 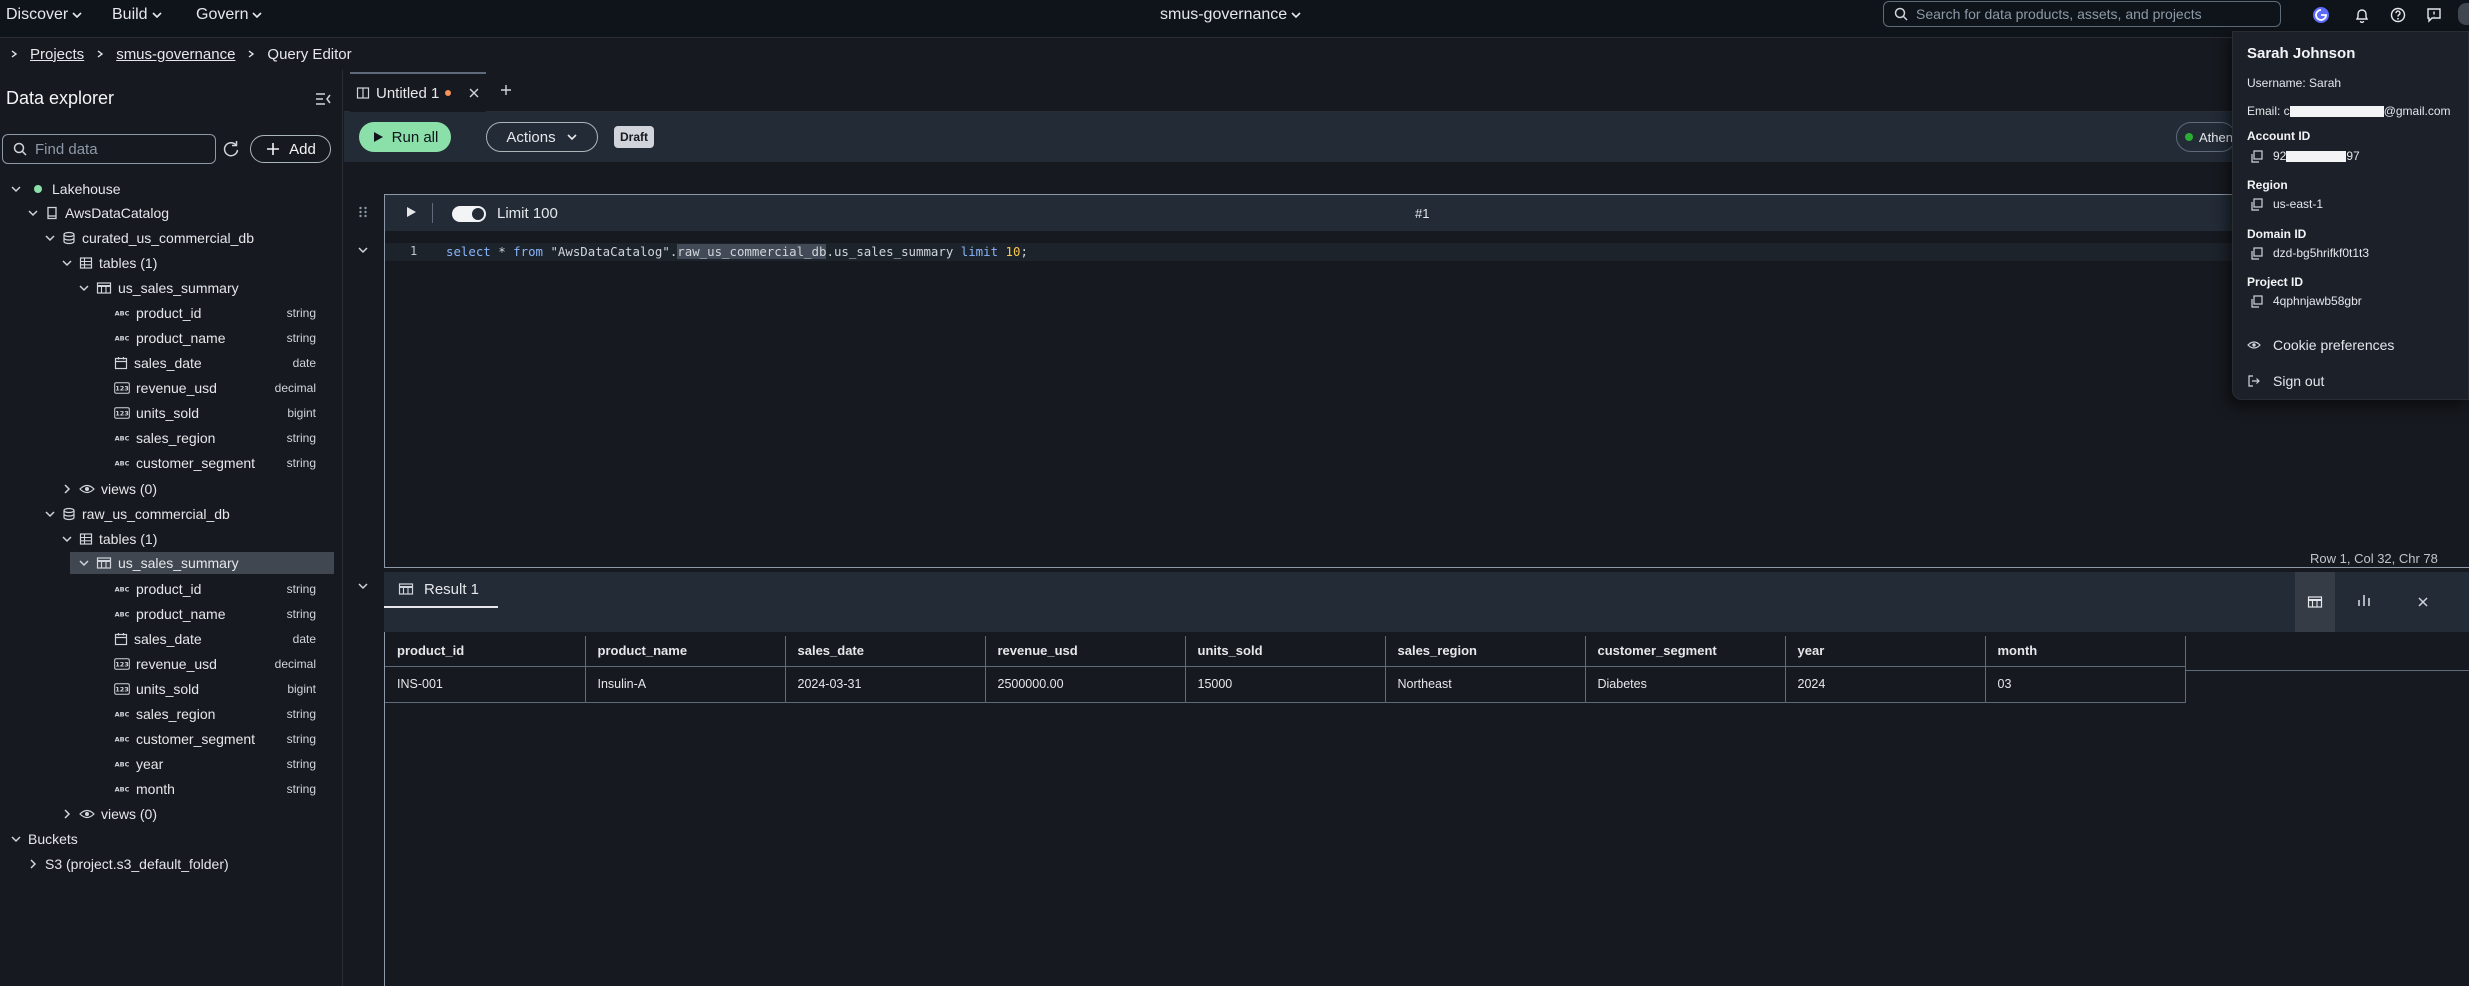 I want to click on collapse-cell-icon, so click(x=363, y=250).